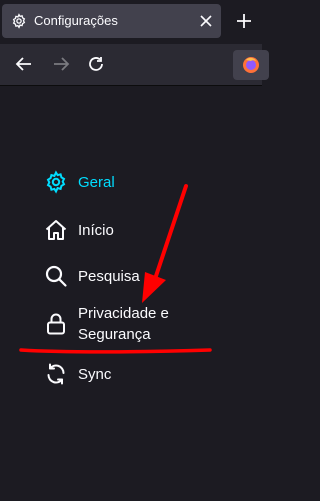 Image resolution: width=320 pixels, height=501 pixels. I want to click on sidebar-item-sync: Sync, so click(77, 374).